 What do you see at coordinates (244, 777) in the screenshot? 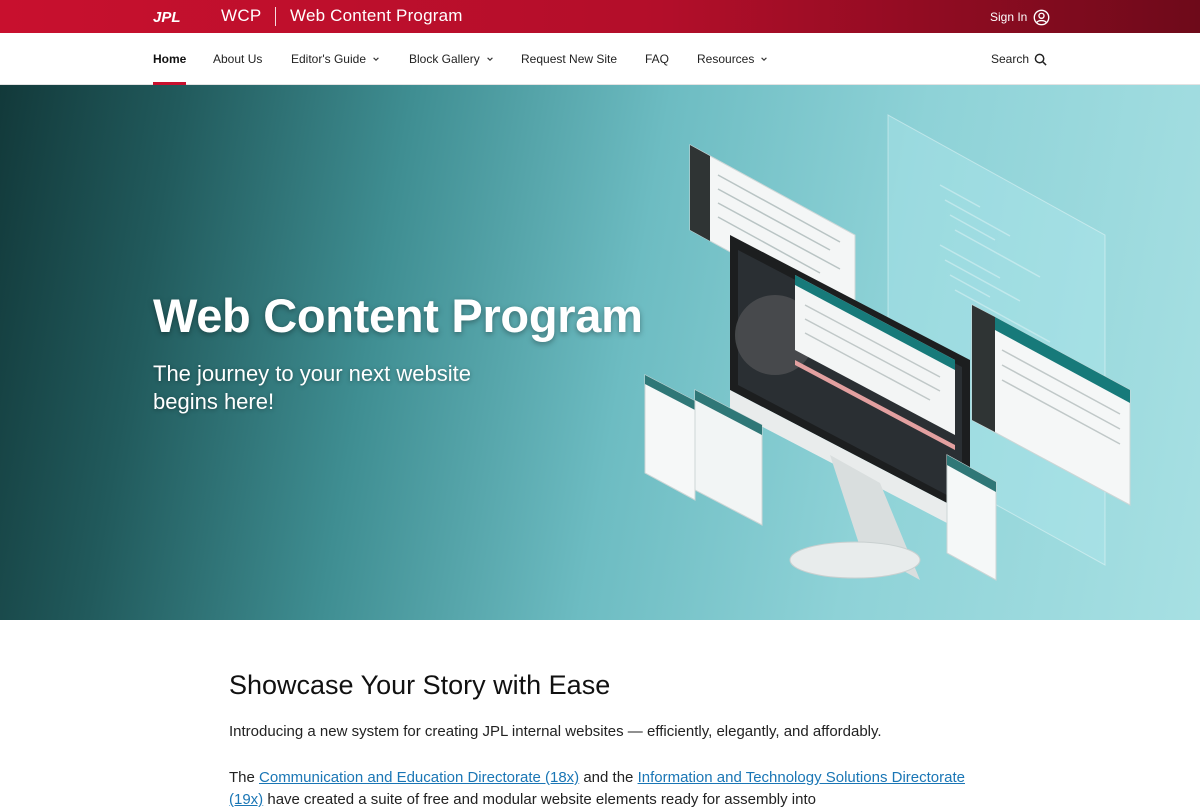
I see `para-prefix: The` at bounding box center [244, 777].